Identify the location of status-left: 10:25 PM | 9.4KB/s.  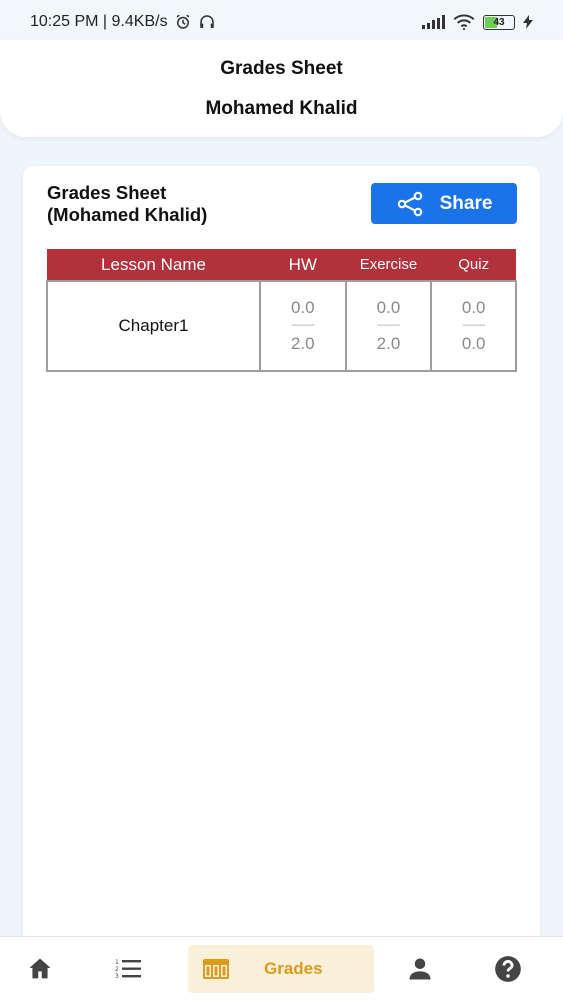
(123, 22).